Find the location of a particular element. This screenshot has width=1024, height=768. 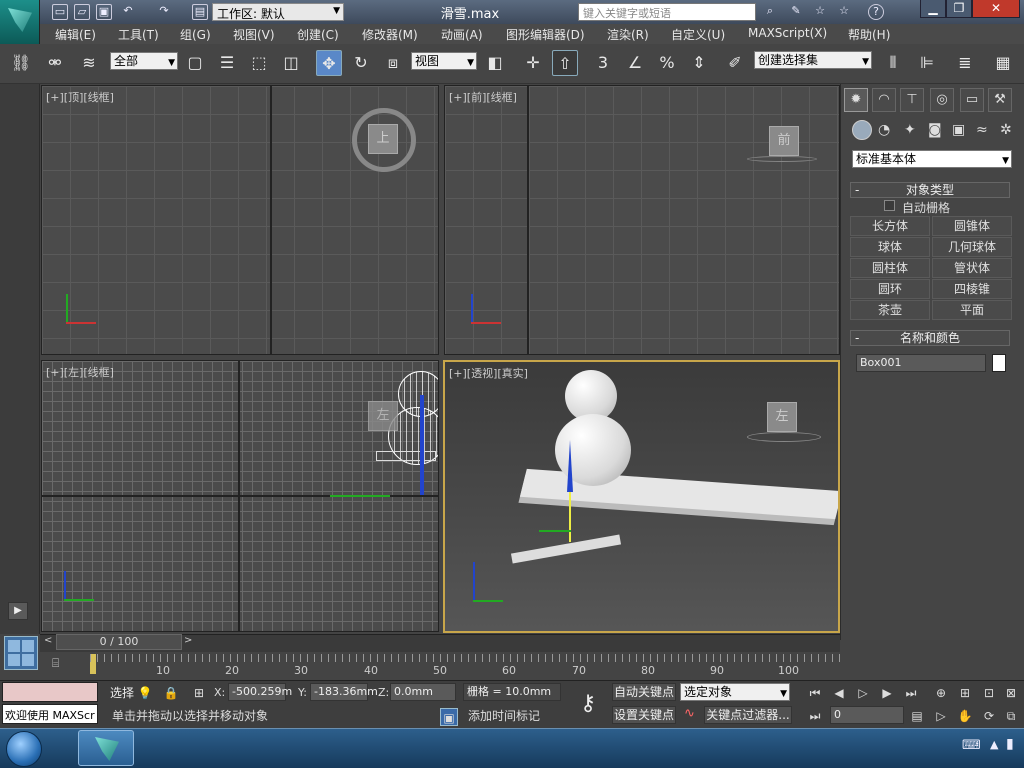

unlink-icon: ⚮ is located at coordinates (55, 63).